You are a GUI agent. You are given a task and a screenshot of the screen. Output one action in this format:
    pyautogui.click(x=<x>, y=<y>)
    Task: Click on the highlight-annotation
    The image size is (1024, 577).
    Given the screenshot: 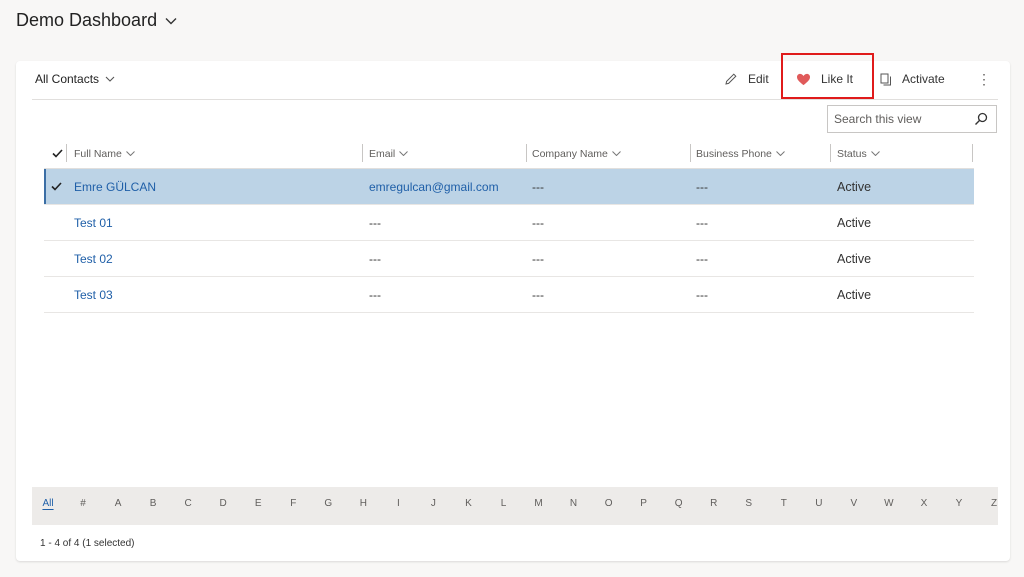 What is the action you would take?
    pyautogui.click(x=827, y=76)
    